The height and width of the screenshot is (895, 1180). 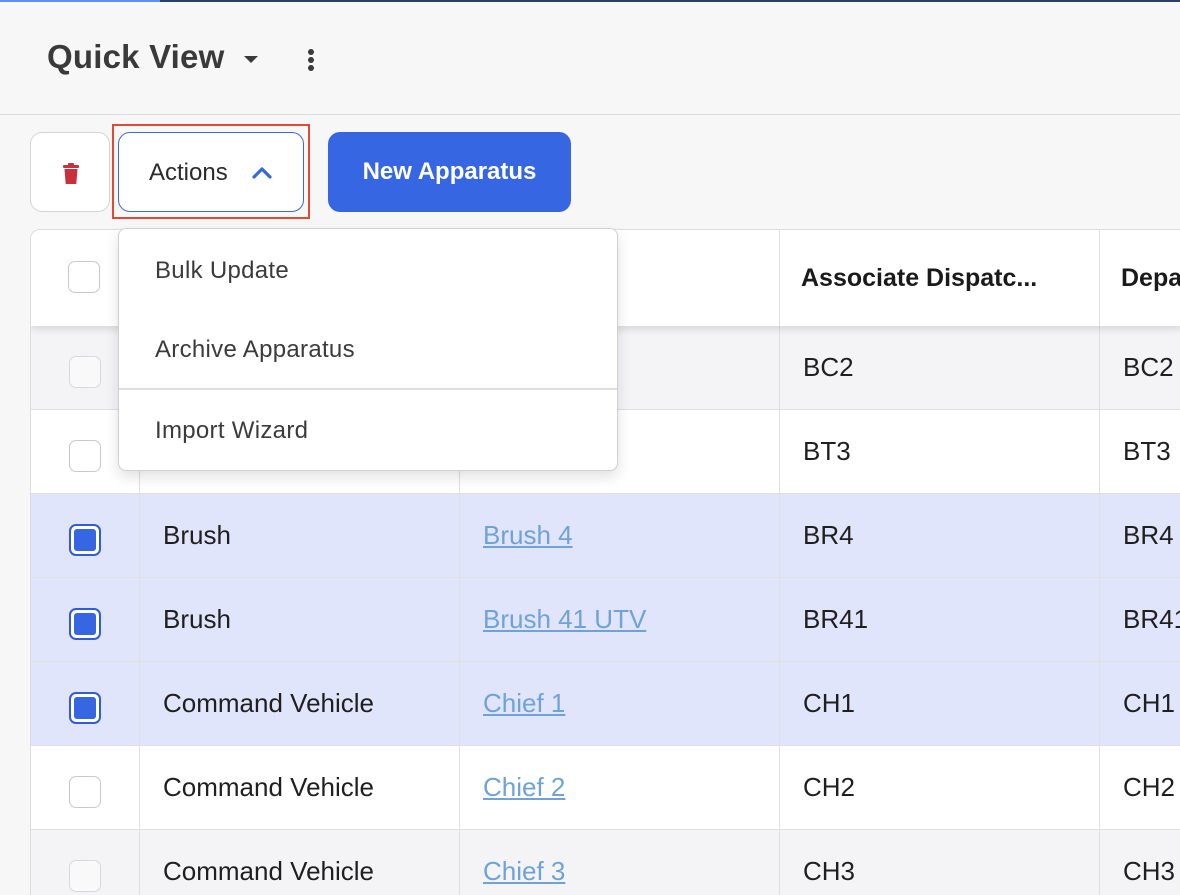 I want to click on apparatus-link: Chief 1, so click(x=524, y=703).